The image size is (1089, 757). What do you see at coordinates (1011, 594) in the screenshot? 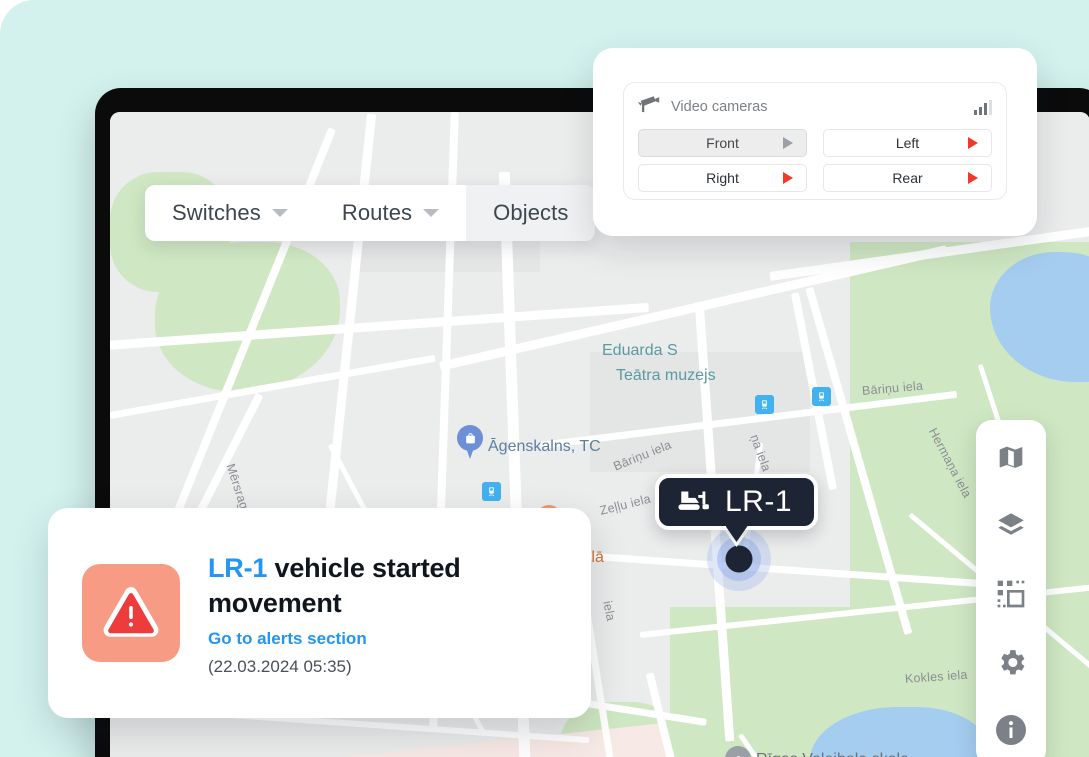
I see `geofence-icon` at bounding box center [1011, 594].